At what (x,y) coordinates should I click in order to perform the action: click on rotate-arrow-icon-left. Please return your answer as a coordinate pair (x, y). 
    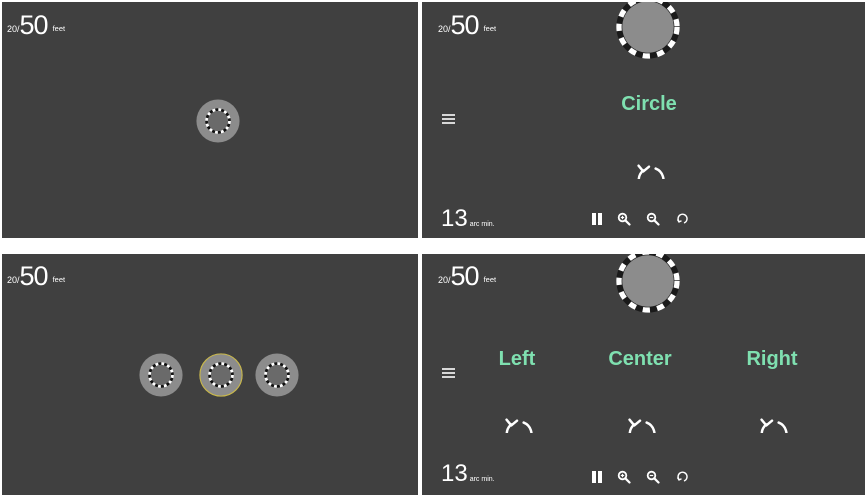
    Looking at the image, I should click on (517, 414).